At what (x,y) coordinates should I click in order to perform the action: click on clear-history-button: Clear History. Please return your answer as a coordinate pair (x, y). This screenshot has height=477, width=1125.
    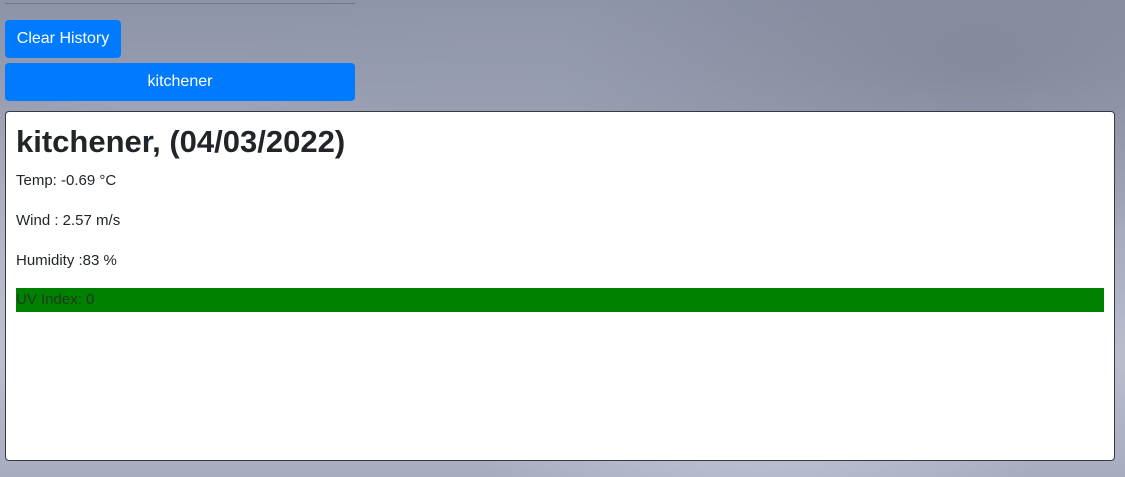
    Looking at the image, I should click on (63, 39).